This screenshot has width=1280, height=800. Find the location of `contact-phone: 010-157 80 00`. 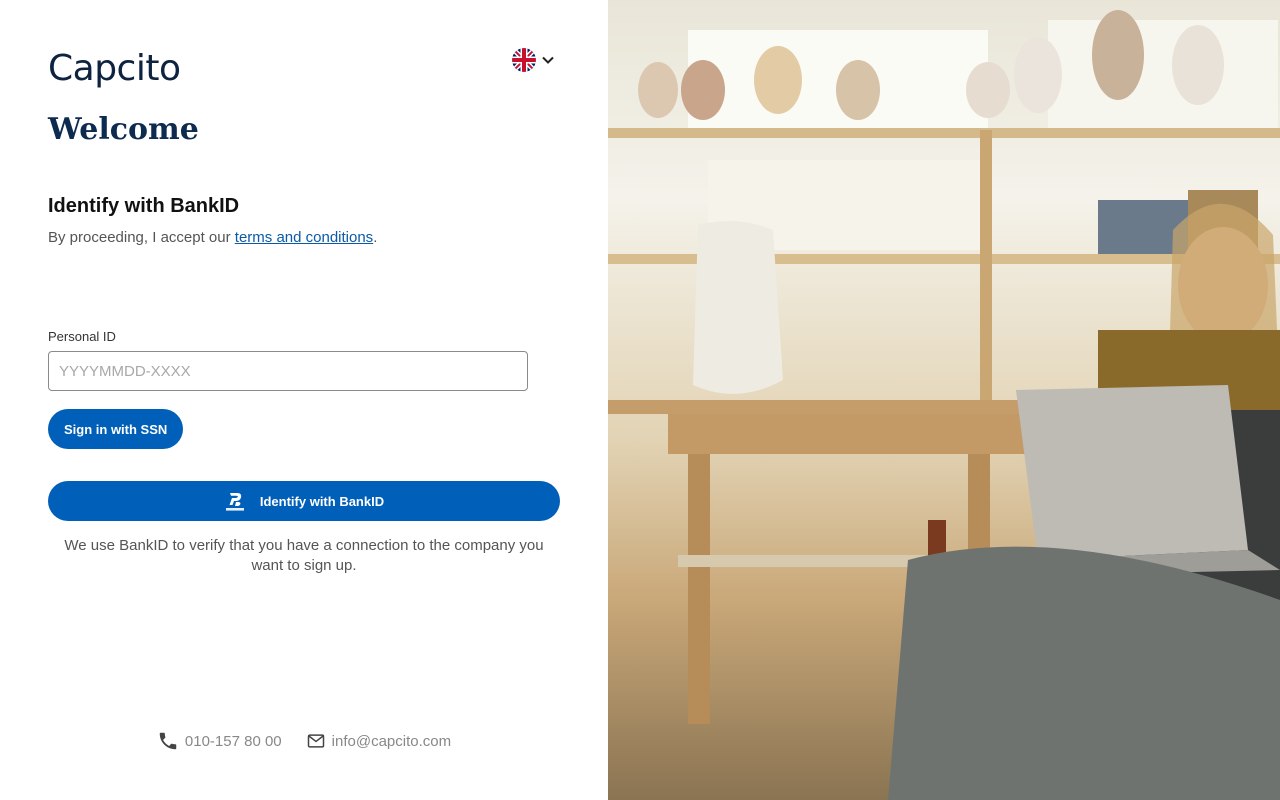

contact-phone: 010-157 80 00 is located at coordinates (219, 741).